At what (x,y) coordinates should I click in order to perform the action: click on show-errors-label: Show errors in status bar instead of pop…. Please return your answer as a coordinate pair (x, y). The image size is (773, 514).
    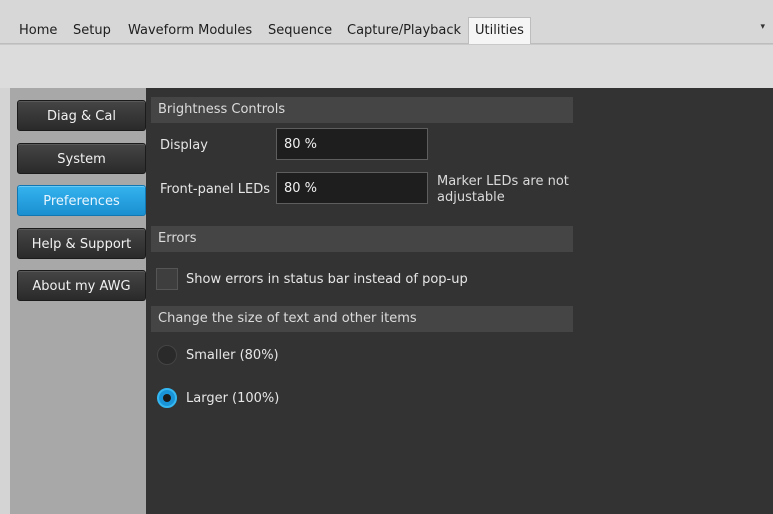
    Looking at the image, I should click on (327, 279).